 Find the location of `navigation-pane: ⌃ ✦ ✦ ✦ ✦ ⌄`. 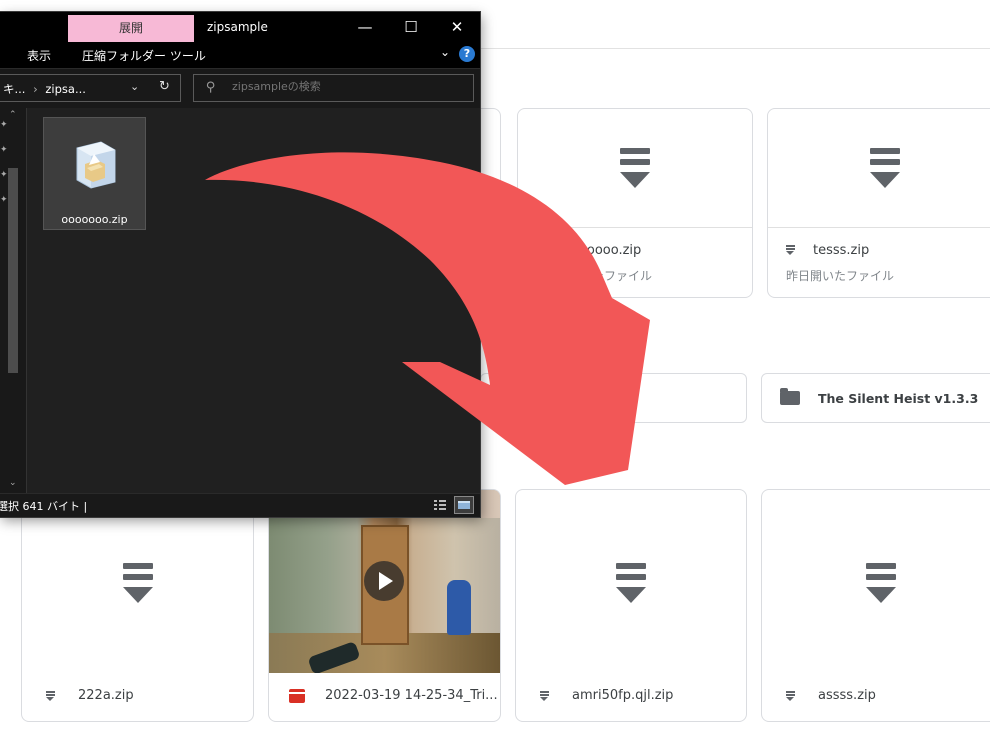

navigation-pane: ⌃ ✦ ✦ ✦ ✦ ⌄ is located at coordinates (13, 300).